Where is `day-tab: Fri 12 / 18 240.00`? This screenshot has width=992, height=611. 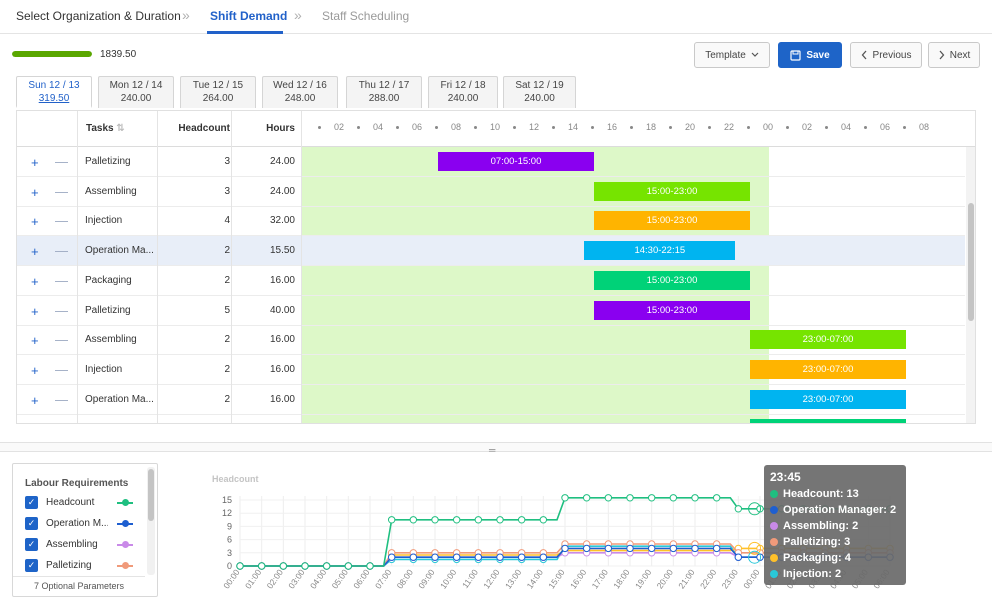 day-tab: Fri 12 / 18 240.00 is located at coordinates (463, 92).